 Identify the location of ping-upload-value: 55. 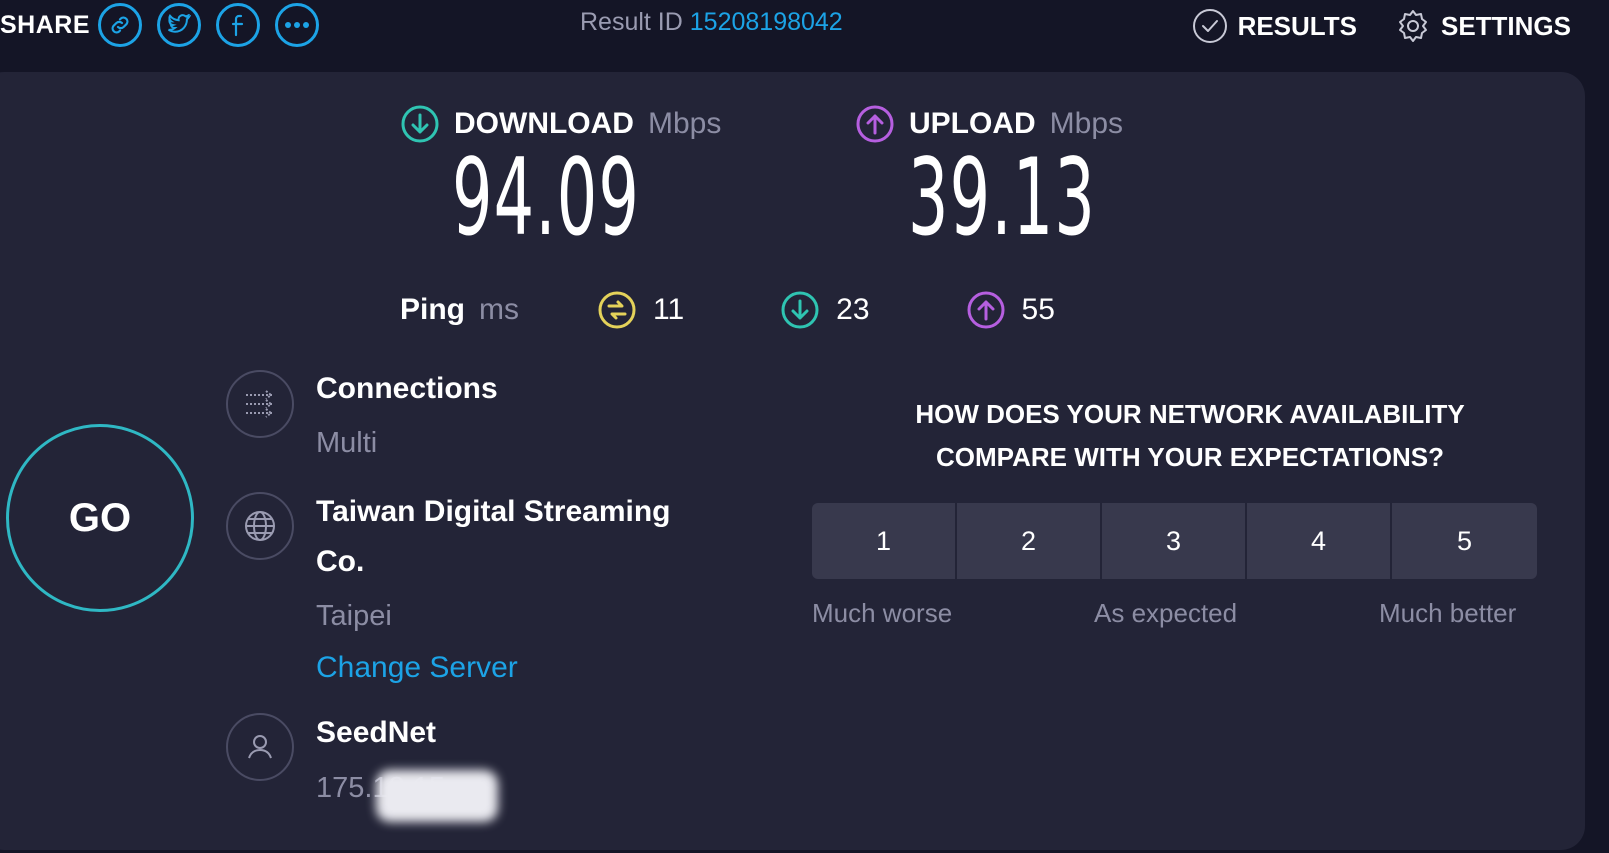
(1038, 309).